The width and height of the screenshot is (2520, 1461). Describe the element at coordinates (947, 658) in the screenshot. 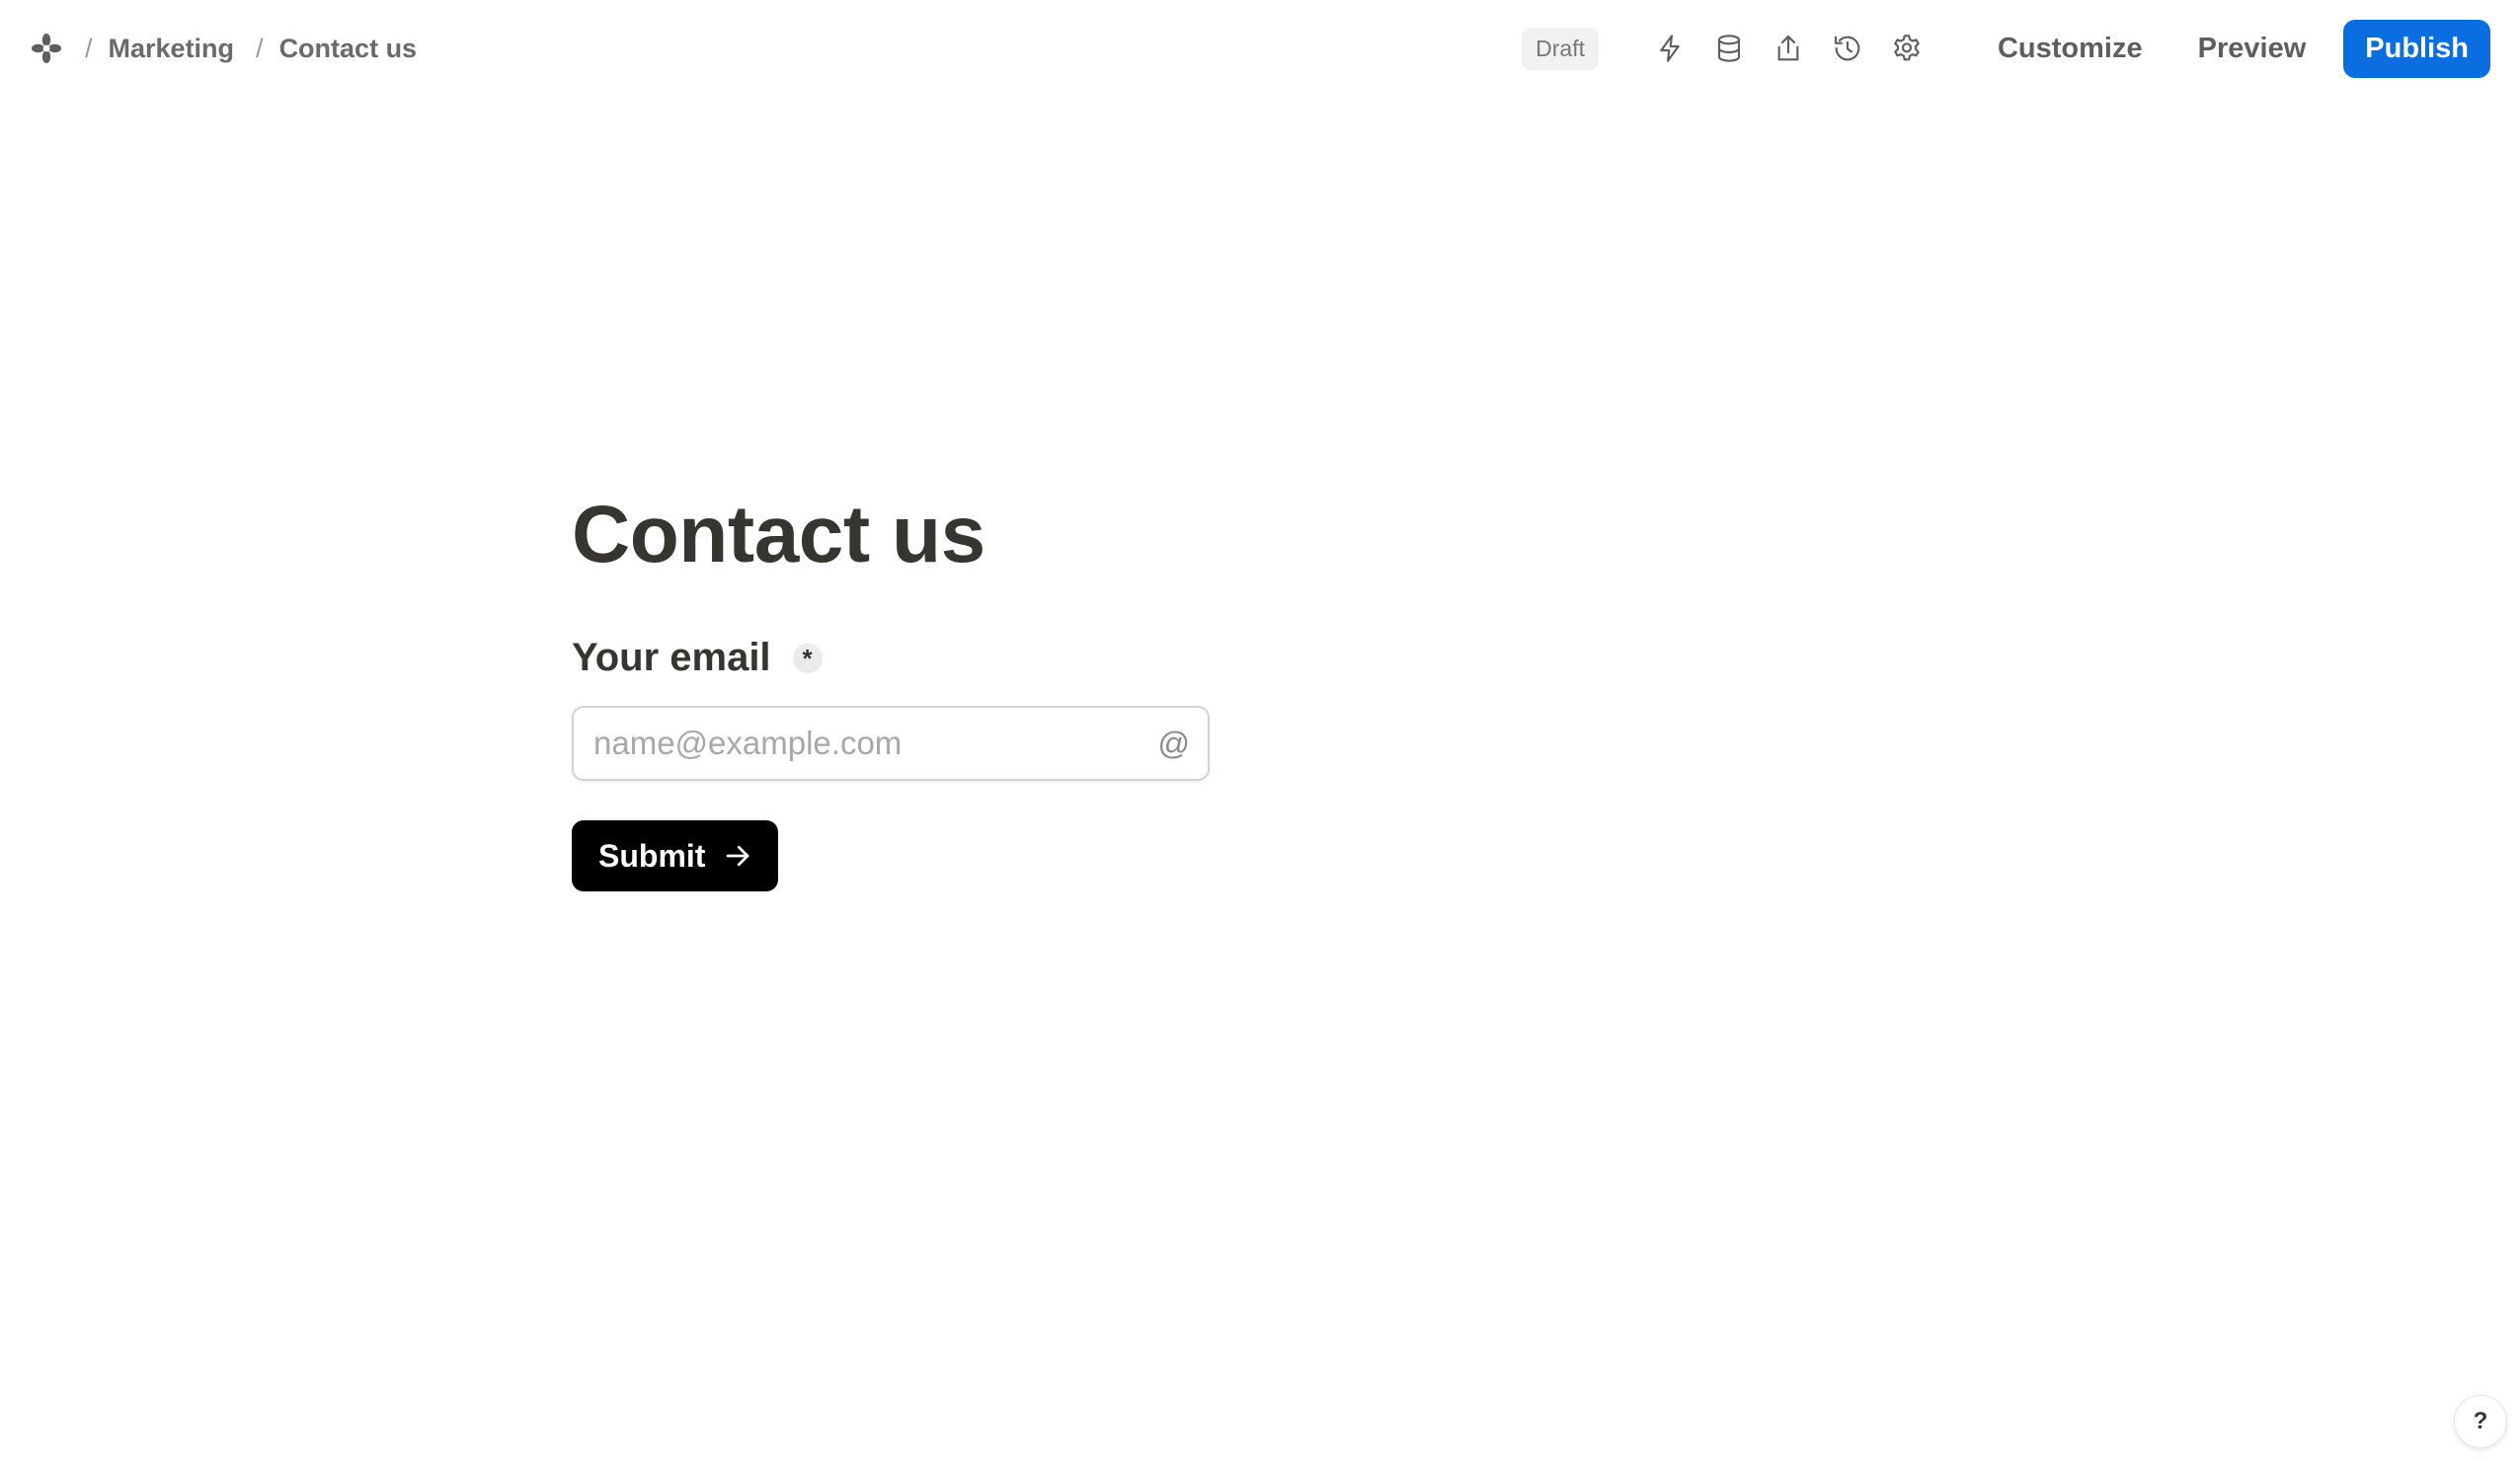

I see `email-field-header: Your email *` at that location.